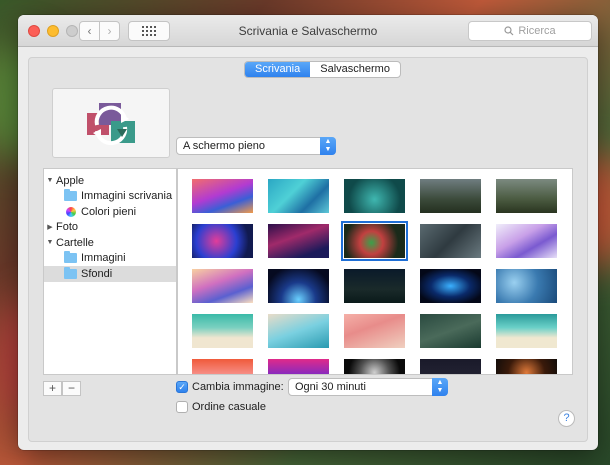 The width and height of the screenshot is (610, 465). I want to click on tab-salvaschermo: Salvaschermo, so click(355, 69).